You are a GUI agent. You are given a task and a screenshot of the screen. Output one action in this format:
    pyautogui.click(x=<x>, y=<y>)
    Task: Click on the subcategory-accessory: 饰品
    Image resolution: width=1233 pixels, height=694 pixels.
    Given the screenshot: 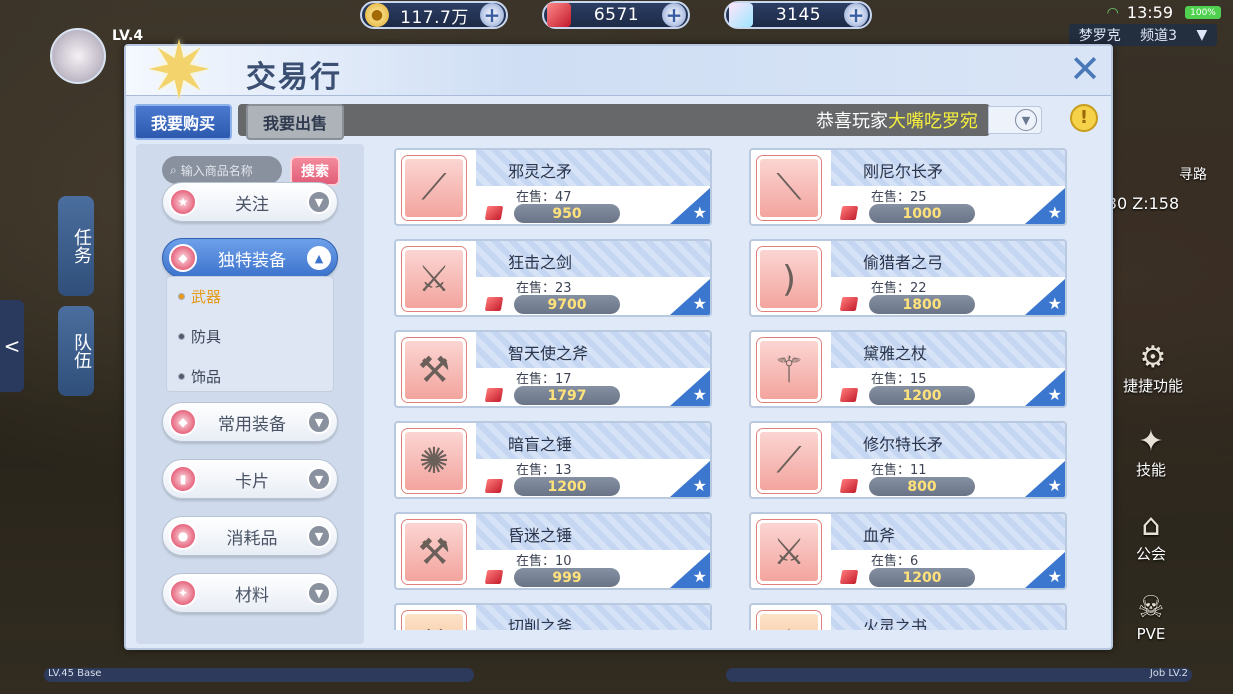 What is the action you would take?
    pyautogui.click(x=199, y=376)
    